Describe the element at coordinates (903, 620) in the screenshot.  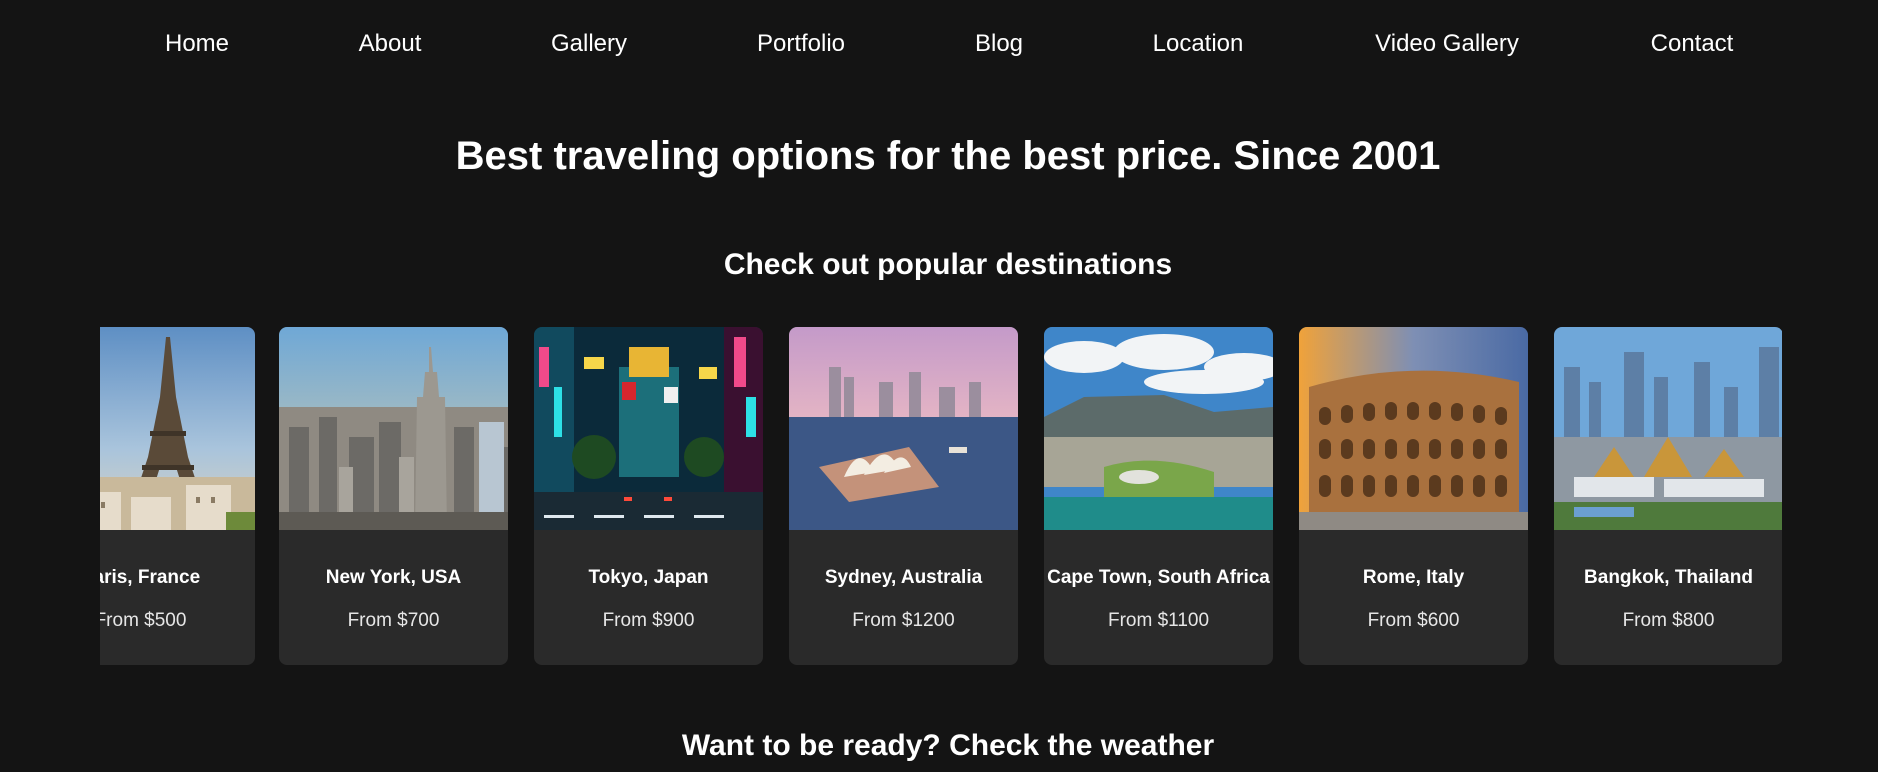
I see `destination-price: From $1200` at that location.